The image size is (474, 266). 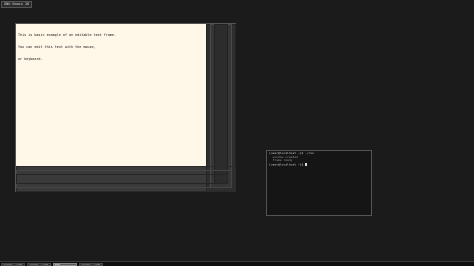 What do you see at coordinates (122, 179) in the screenshot?
I see `window-bevel-bottom-inner` at bounding box center [122, 179].